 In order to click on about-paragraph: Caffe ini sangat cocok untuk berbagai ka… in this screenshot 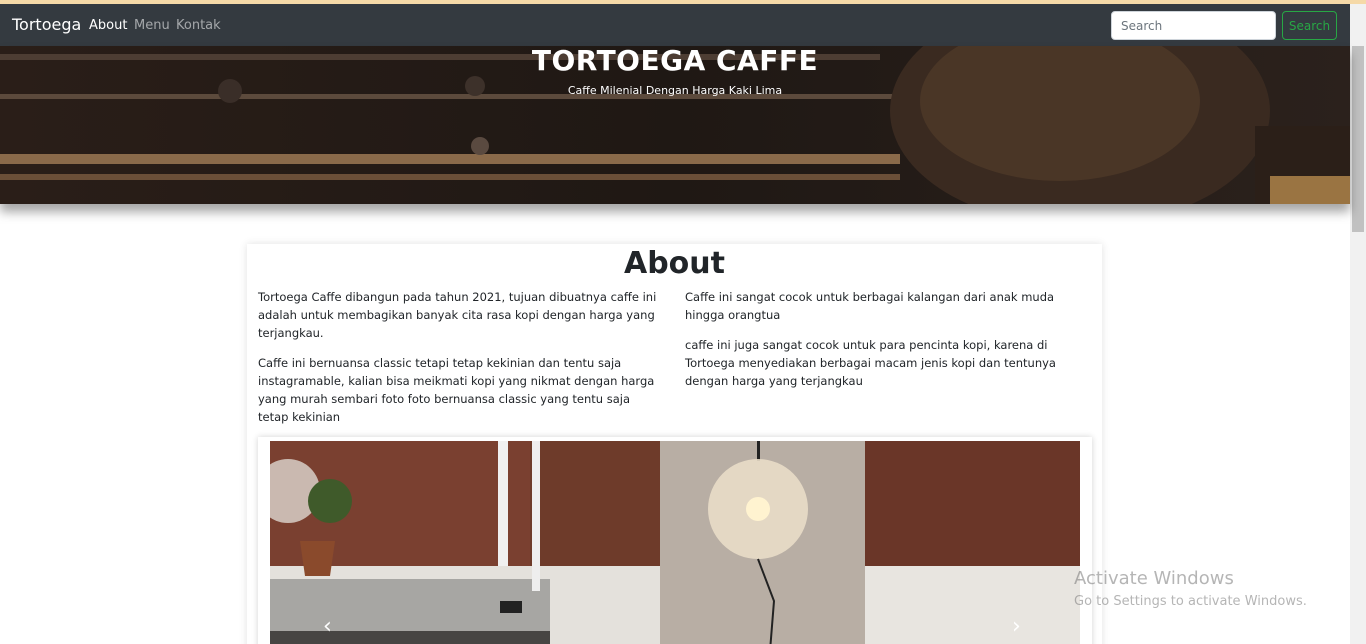, I will do `click(870, 306)`.